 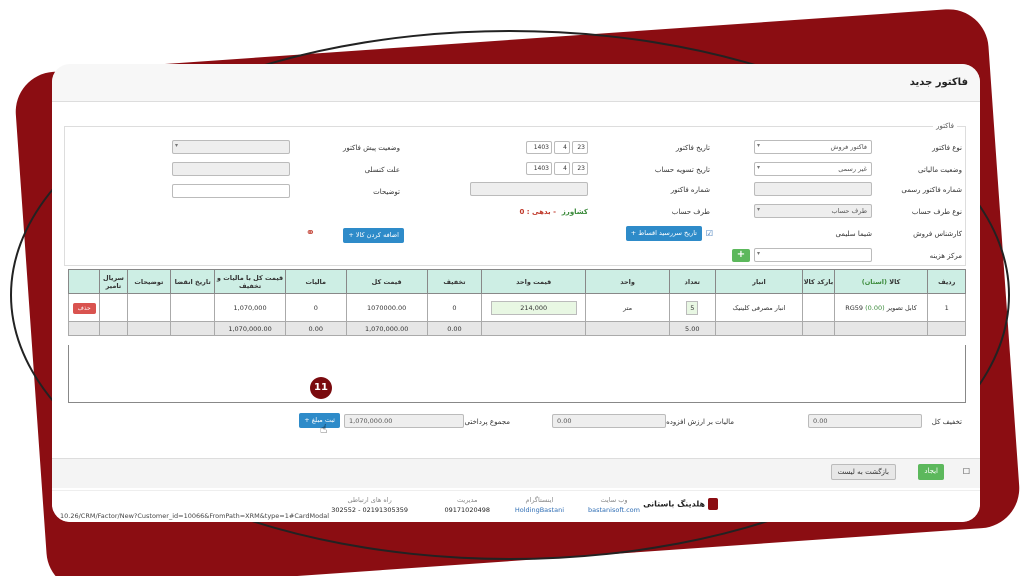 What do you see at coordinates (813, 169) in the screenshot?
I see `tax-status-select: غیر رسمی ▾` at bounding box center [813, 169].